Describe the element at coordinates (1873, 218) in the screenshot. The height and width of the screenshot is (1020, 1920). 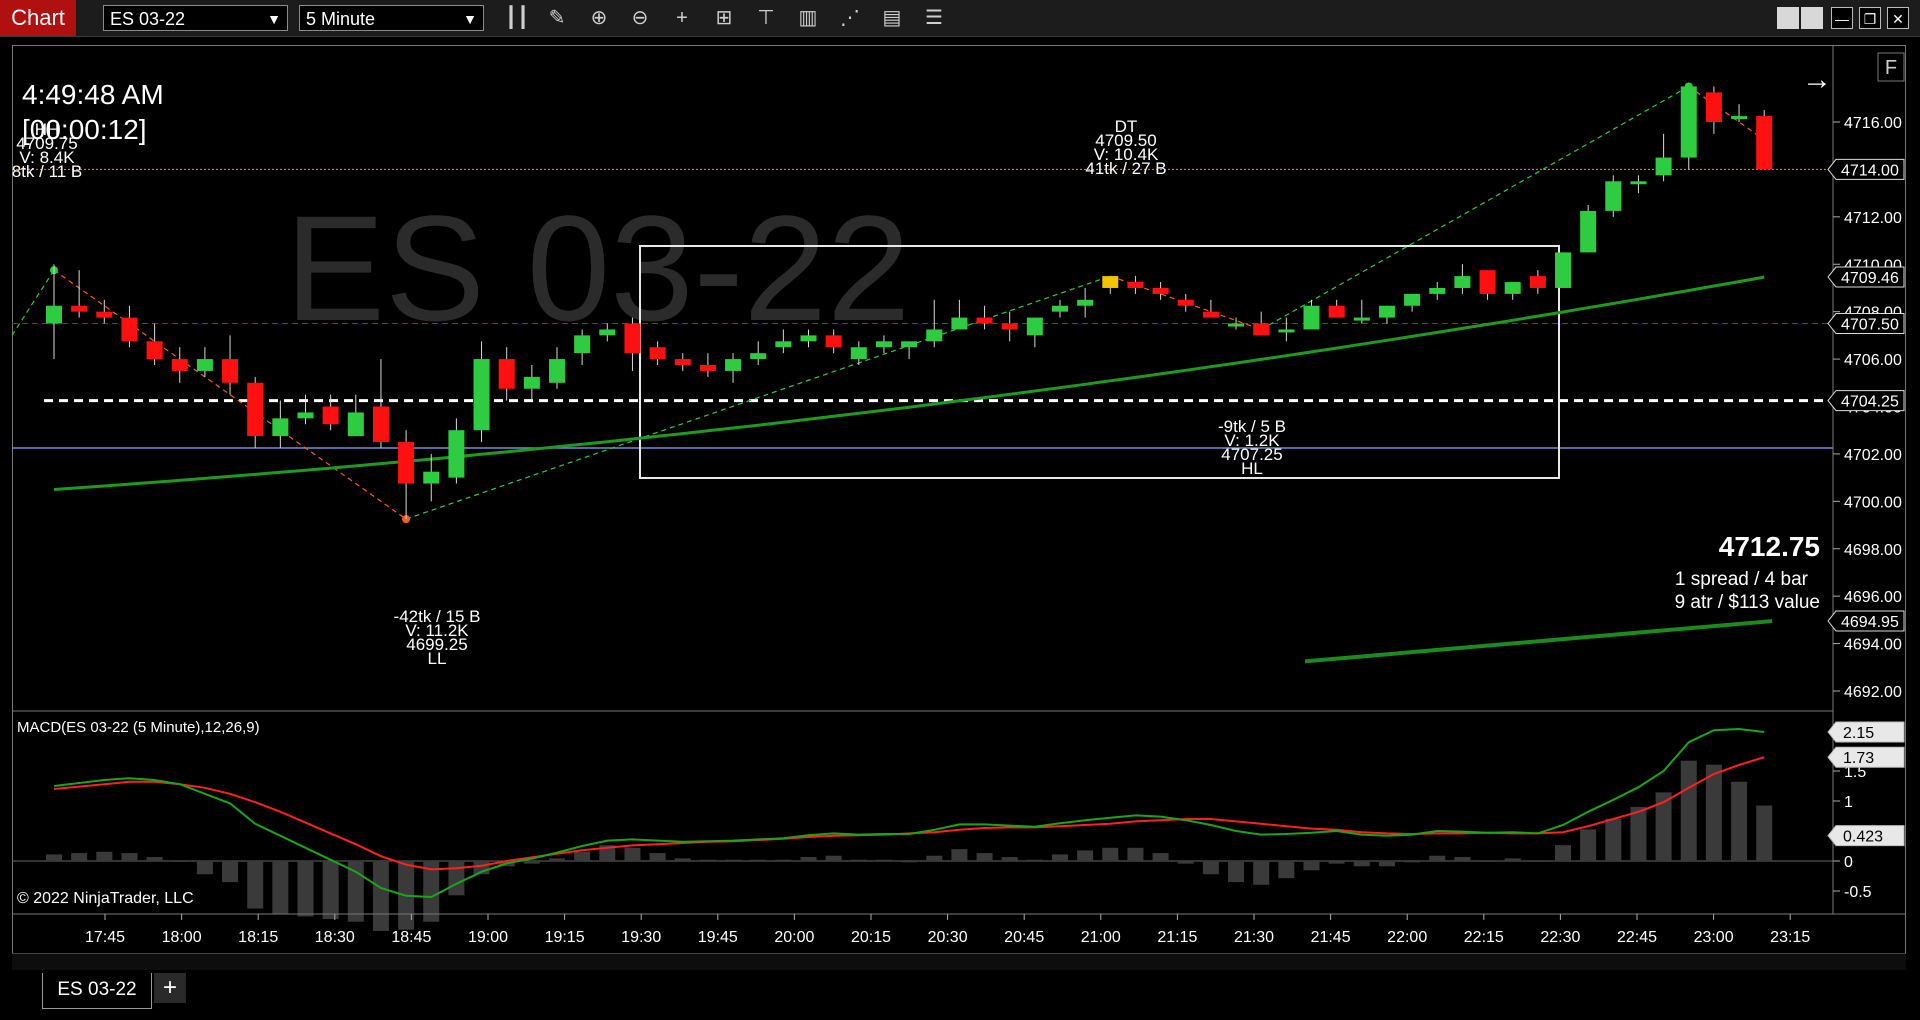
I see `price-tick-label: 4712.00` at that location.